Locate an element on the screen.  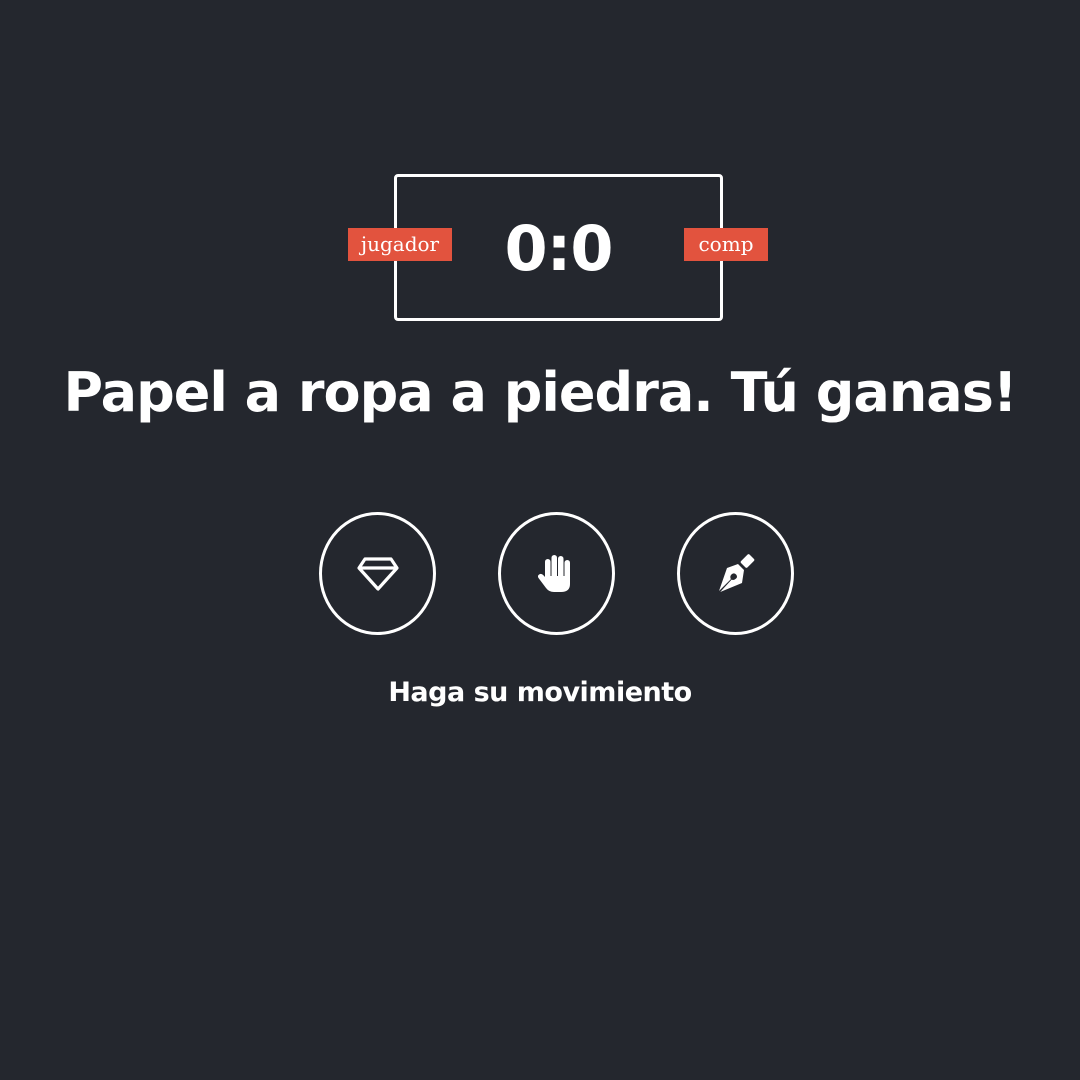
scissors-button is located at coordinates (735, 573).